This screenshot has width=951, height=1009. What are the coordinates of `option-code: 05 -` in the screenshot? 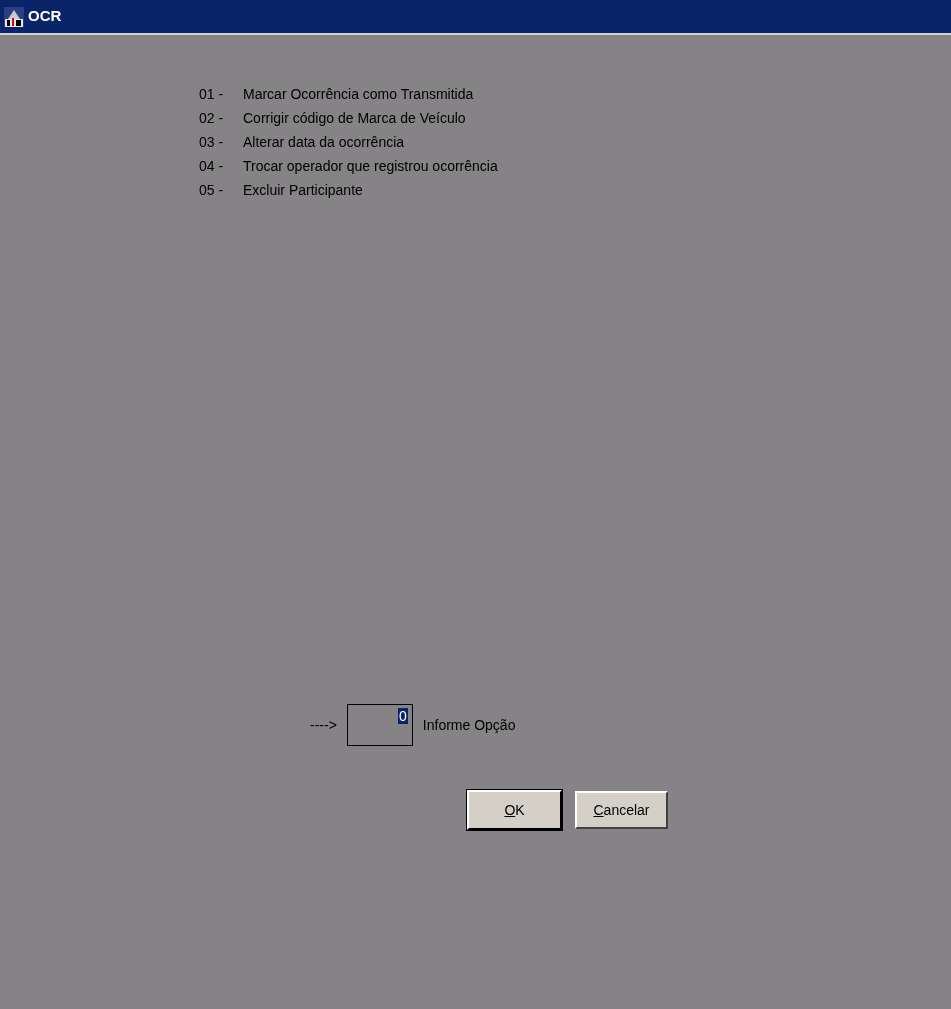 It's located at (212, 190).